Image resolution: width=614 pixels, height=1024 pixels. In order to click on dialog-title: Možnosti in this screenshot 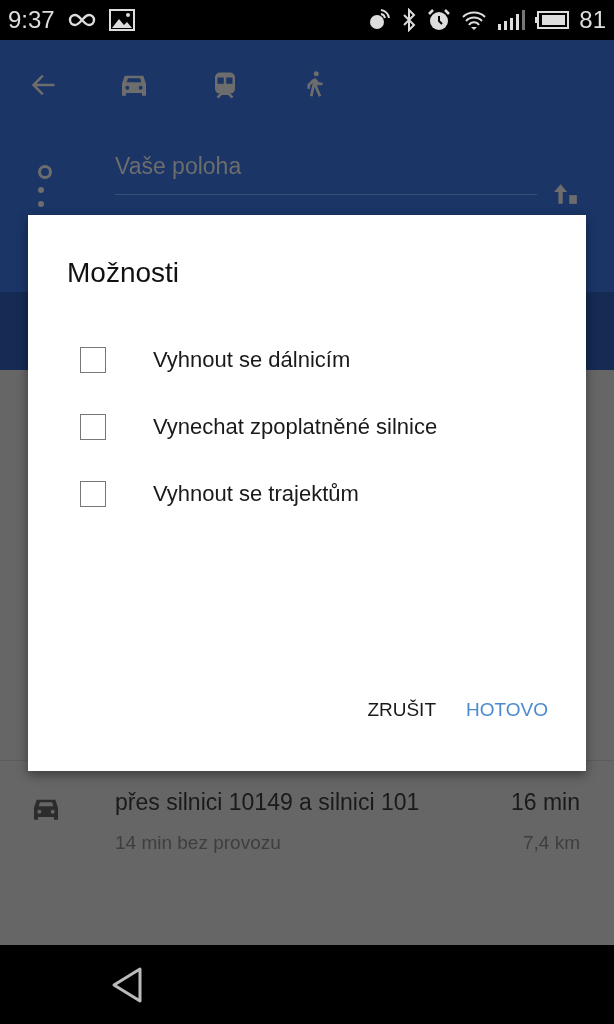, I will do `click(124, 273)`.